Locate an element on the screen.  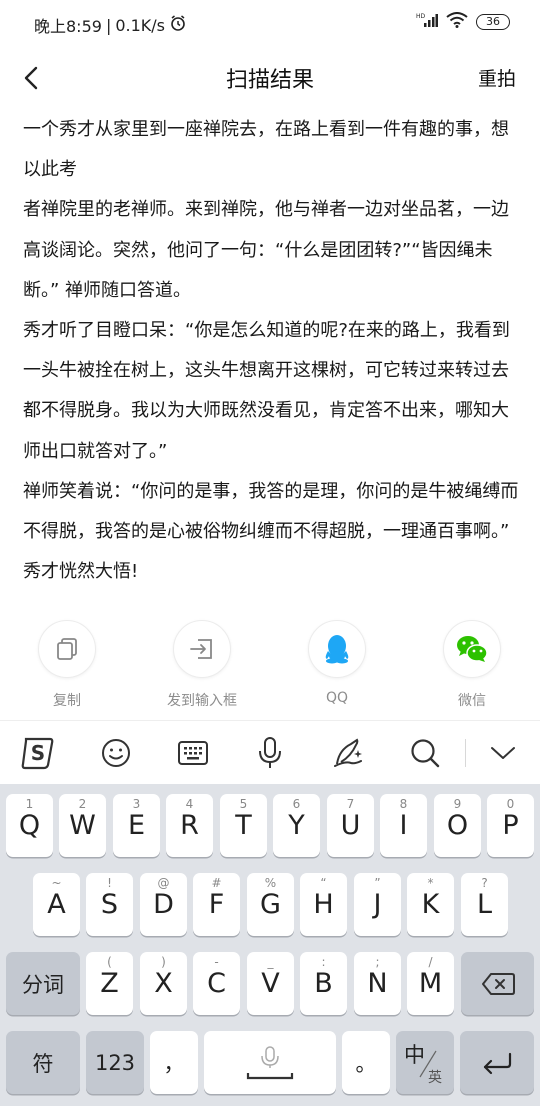
key-label: H is located at coordinates (323, 904).